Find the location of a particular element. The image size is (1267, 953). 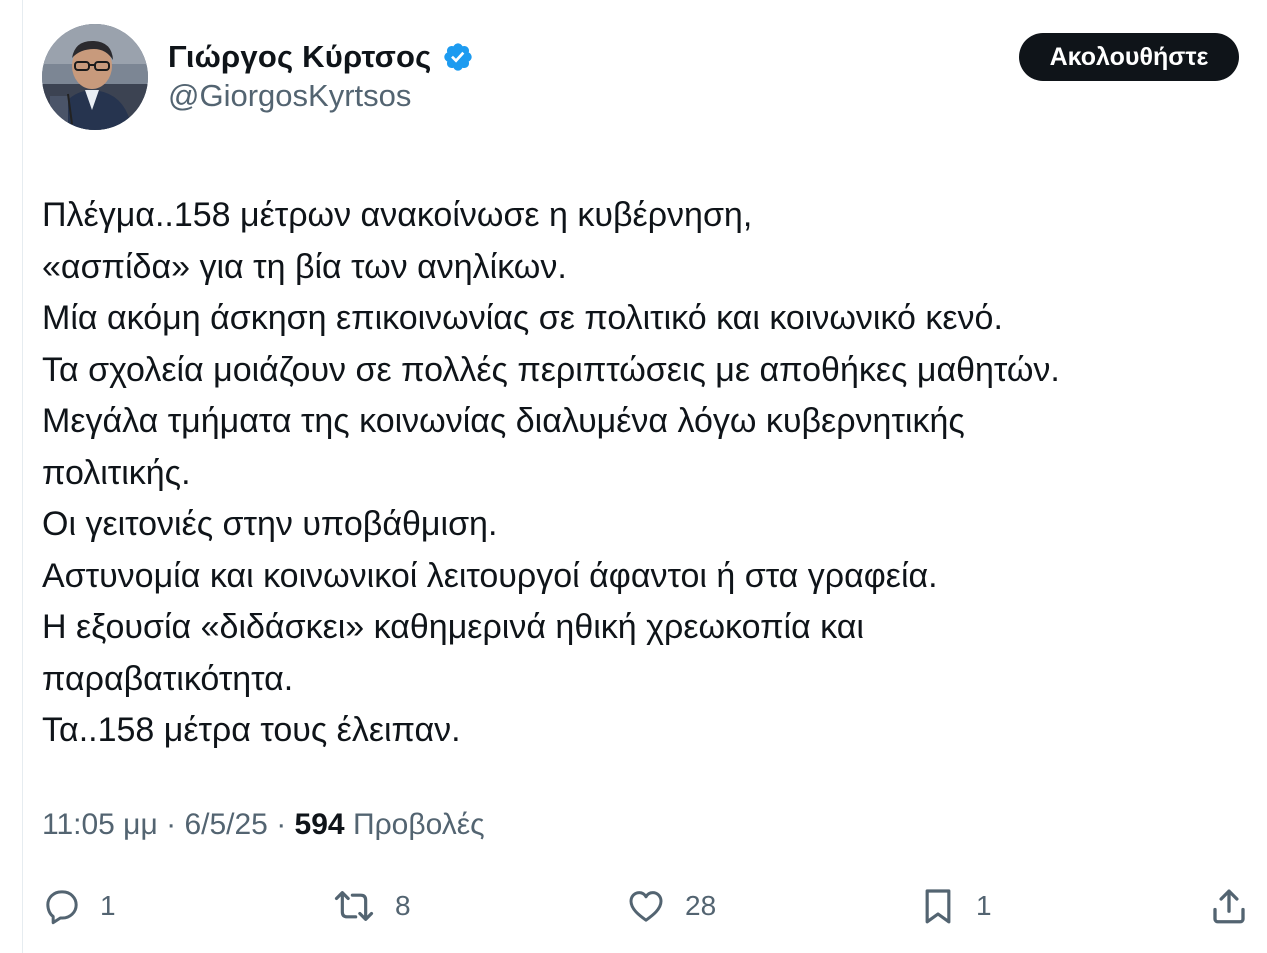

follow-button: Ακολουθήστε is located at coordinates (1129, 57).